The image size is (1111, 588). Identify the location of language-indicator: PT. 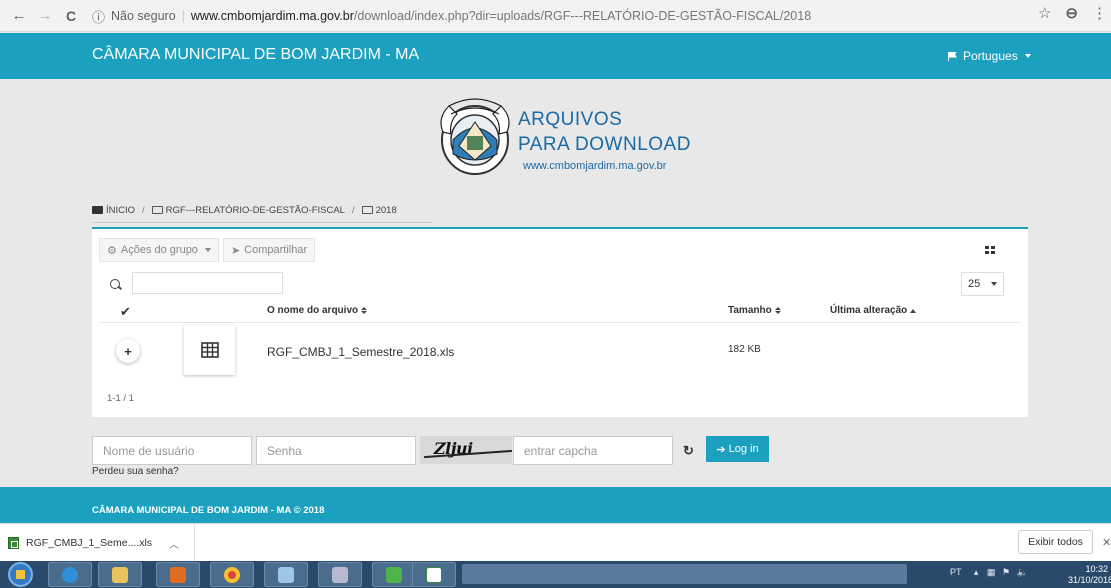
(955, 572).